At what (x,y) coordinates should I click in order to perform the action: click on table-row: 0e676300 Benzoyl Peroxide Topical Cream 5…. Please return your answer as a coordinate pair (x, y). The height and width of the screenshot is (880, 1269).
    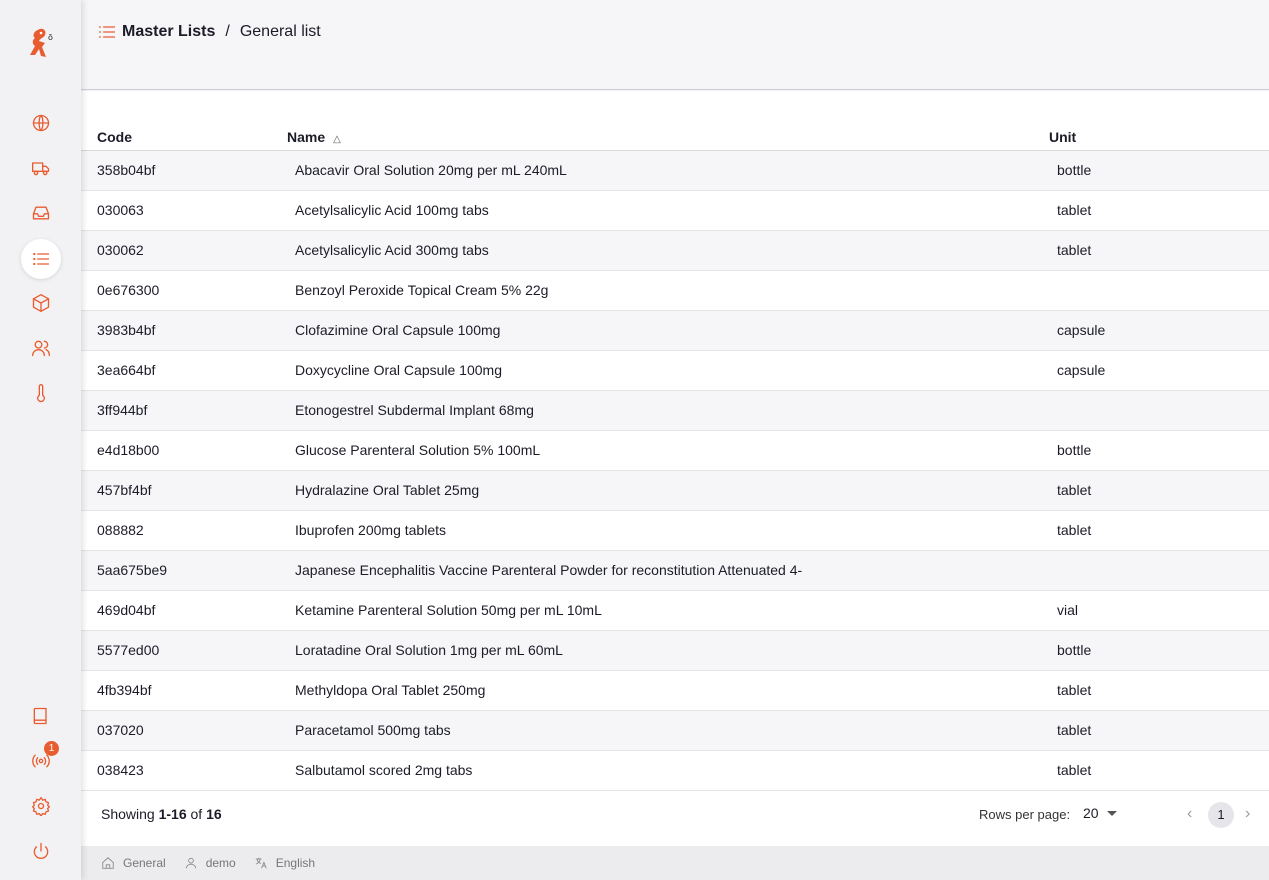
    Looking at the image, I should click on (675, 291).